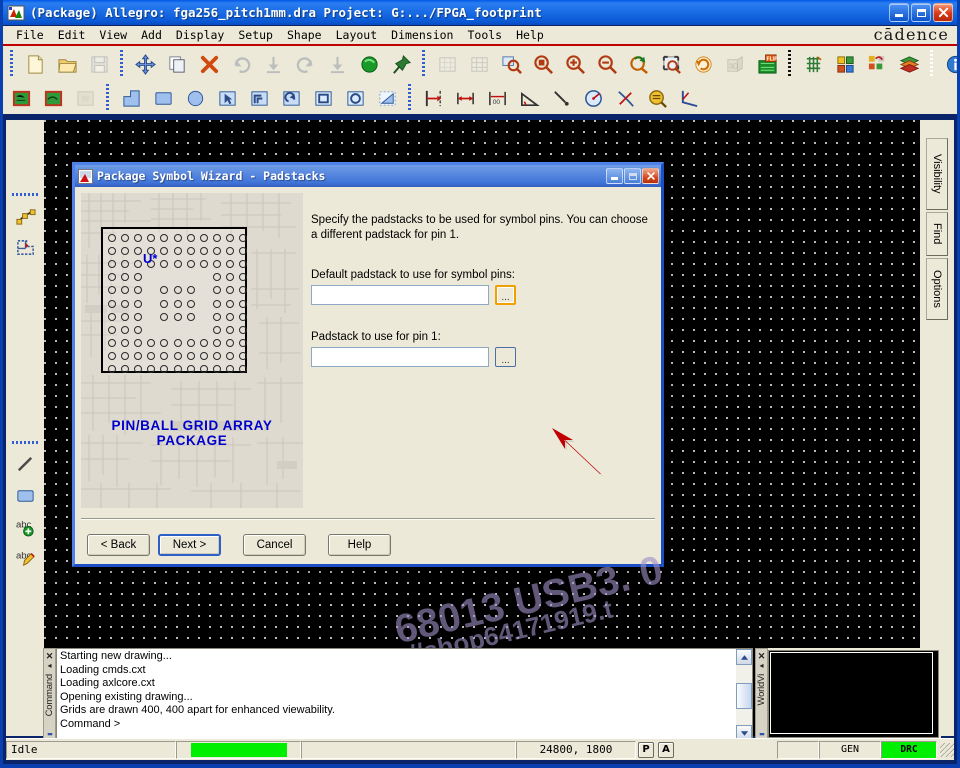 The width and height of the screenshot is (960, 768). Describe the element at coordinates (422, 35) in the screenshot. I see `menu-dimension: Dimension` at that location.